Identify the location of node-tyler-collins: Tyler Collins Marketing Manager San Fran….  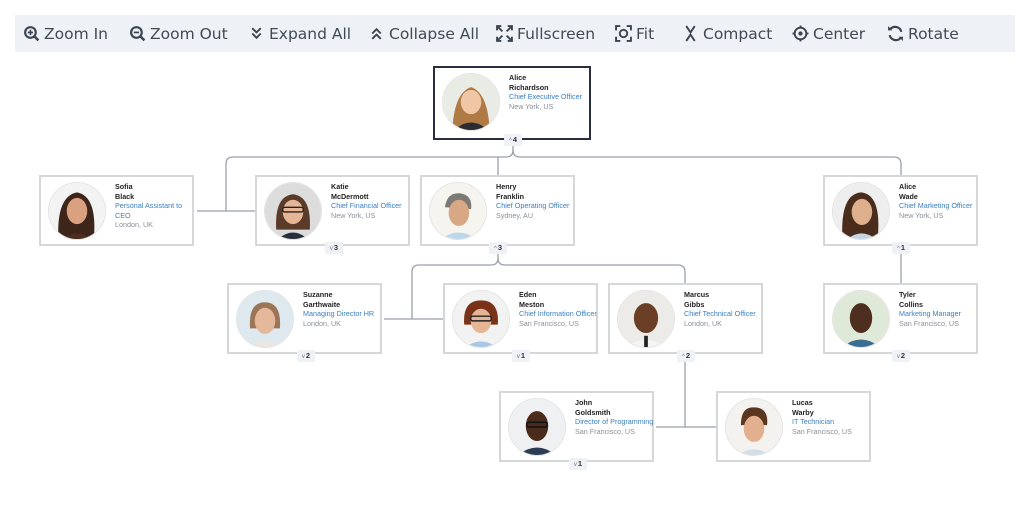
(900, 318).